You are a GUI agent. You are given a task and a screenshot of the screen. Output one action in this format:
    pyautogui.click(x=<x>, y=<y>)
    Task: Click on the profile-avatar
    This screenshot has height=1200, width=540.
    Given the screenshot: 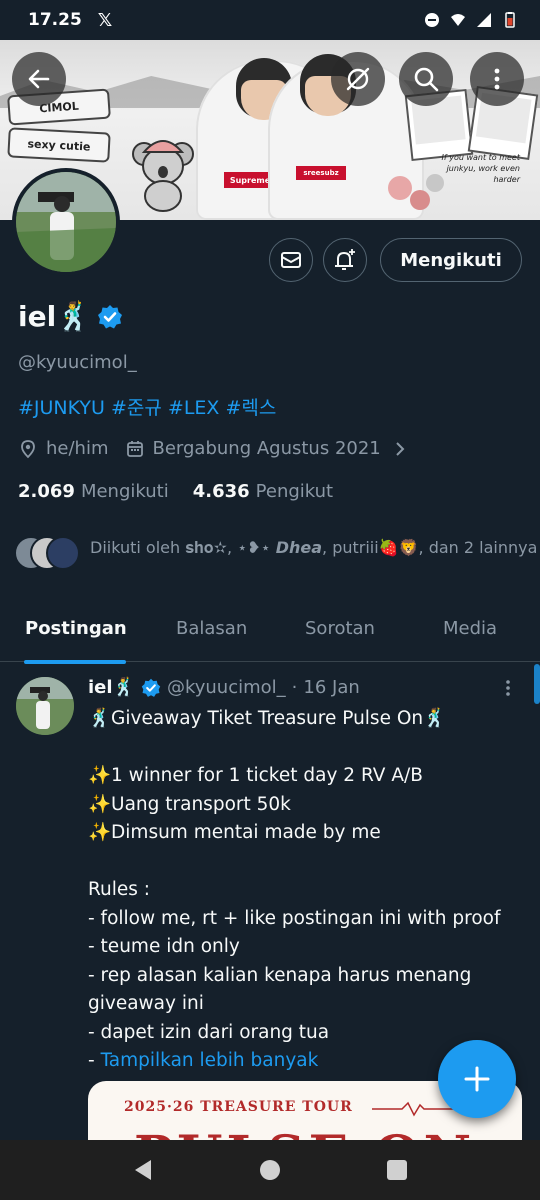 What is the action you would take?
    pyautogui.click(x=66, y=222)
    